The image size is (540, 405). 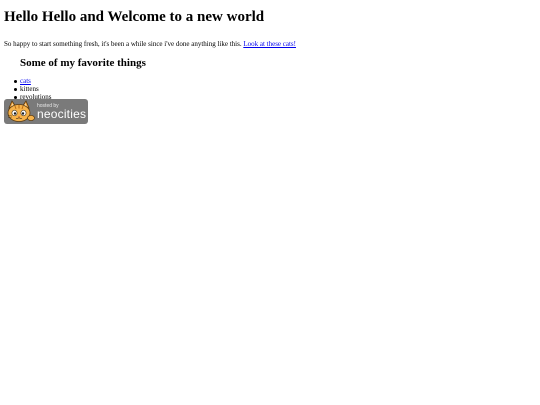 I want to click on favorites-heading: Some of my favorite things, so click(x=83, y=63).